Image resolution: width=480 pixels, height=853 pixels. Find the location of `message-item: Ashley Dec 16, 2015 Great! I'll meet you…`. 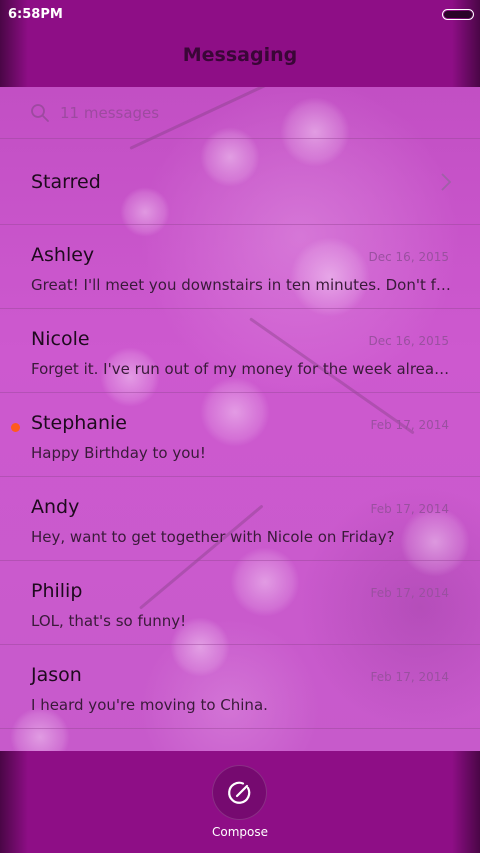

message-item: Ashley Dec 16, 2015 Great! I'll meet you… is located at coordinates (240, 266).